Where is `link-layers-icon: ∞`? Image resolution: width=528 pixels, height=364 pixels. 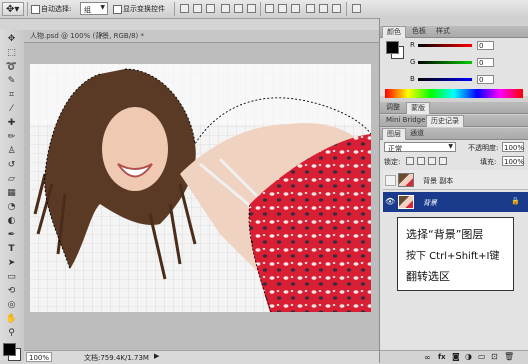 link-layers-icon: ∞ is located at coordinates (427, 357).